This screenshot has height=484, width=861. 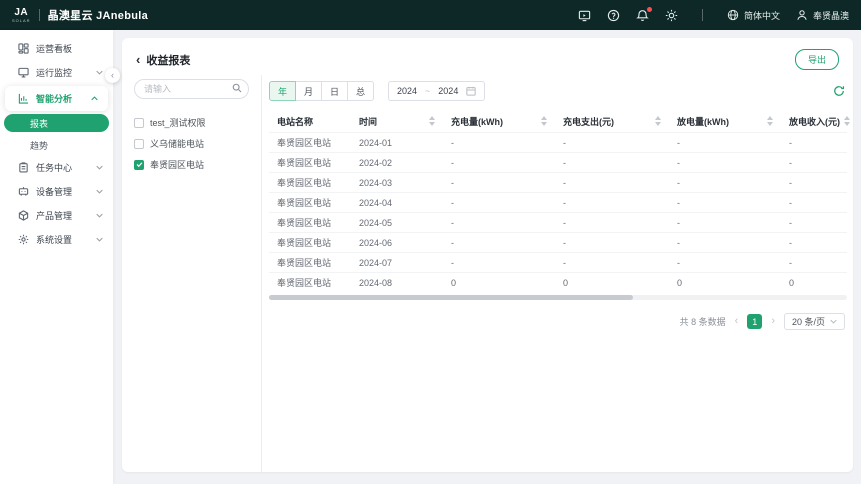 What do you see at coordinates (138, 59) in the screenshot?
I see `back-icon: ‹` at bounding box center [138, 59].